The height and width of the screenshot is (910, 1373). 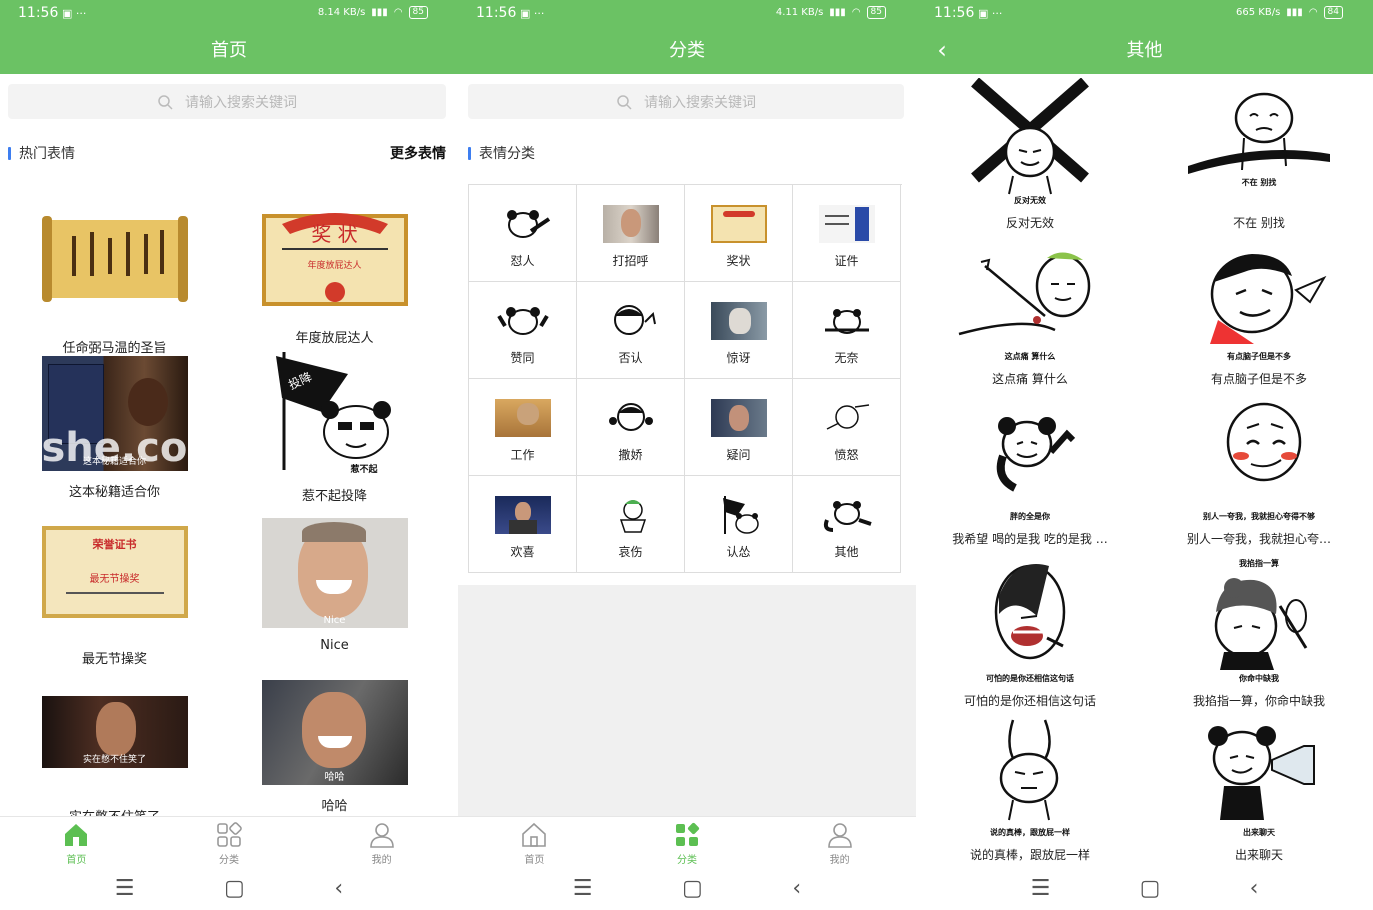 What do you see at coordinates (686, 860) in the screenshot?
I see `nav-label: 分类` at bounding box center [686, 860].